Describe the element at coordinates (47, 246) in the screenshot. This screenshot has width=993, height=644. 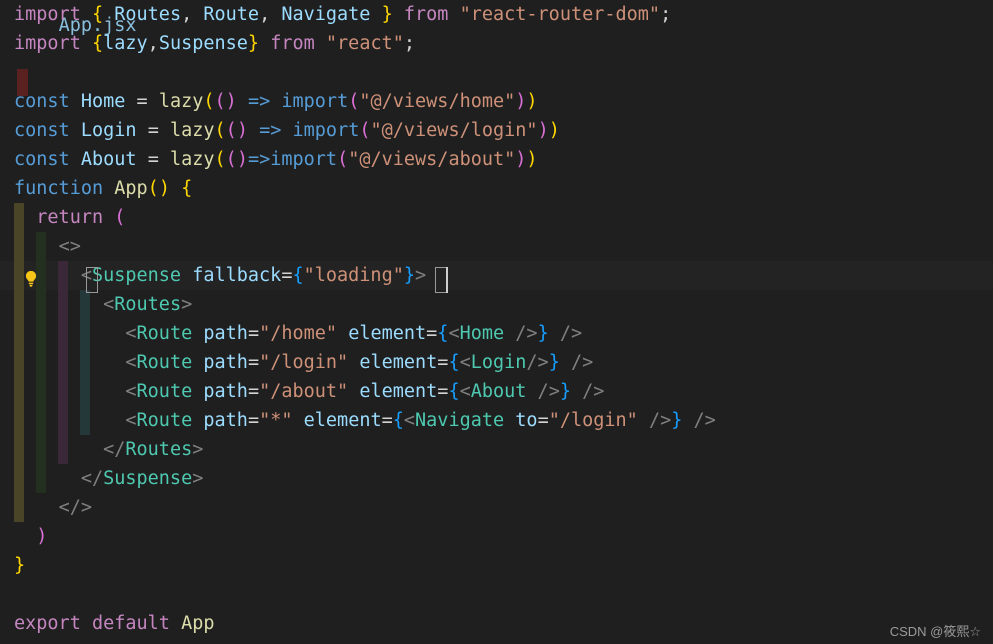
I see `code-line-text: <>` at that location.